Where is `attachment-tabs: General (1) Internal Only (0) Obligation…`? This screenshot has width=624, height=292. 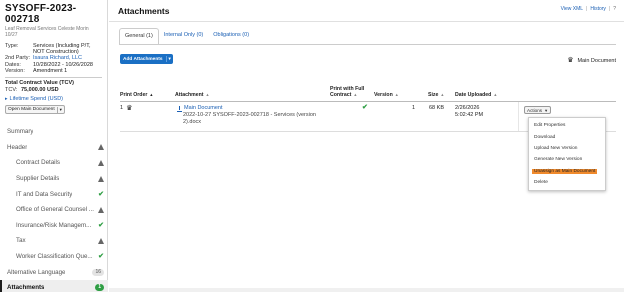 attachment-tabs: General (1) Internal Only (0) Obligation… is located at coordinates (186, 36).